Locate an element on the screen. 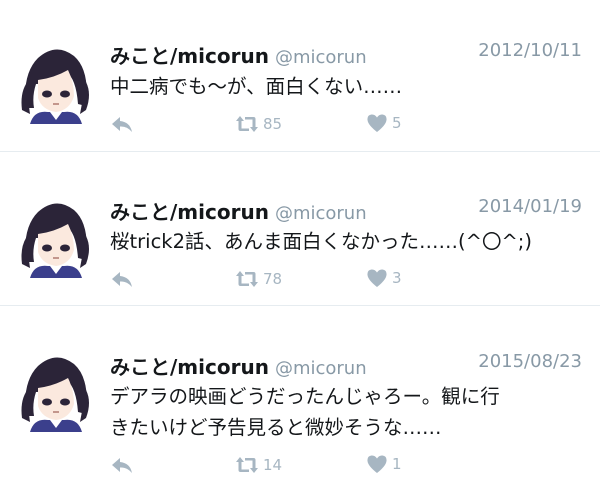 The image size is (600, 493). tweet-date: 2014/01/19 is located at coordinates (530, 206).